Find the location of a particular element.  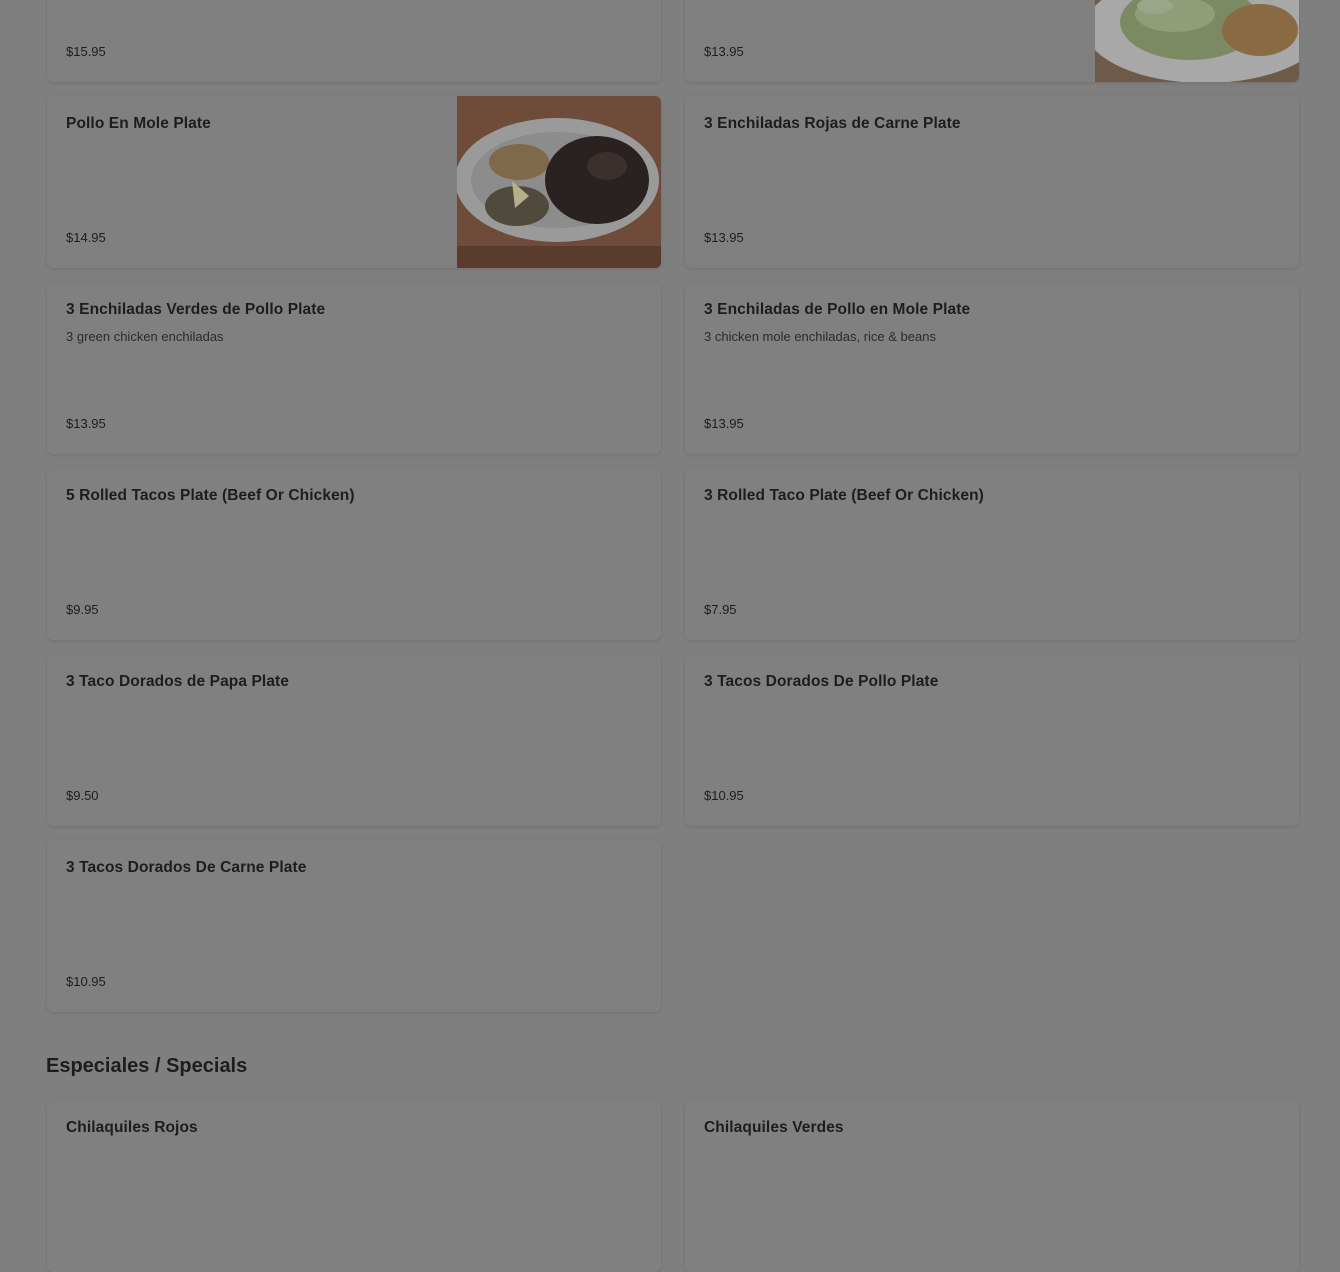

menu-item-title: Chilaquiles Rojos is located at coordinates (132, 1127).